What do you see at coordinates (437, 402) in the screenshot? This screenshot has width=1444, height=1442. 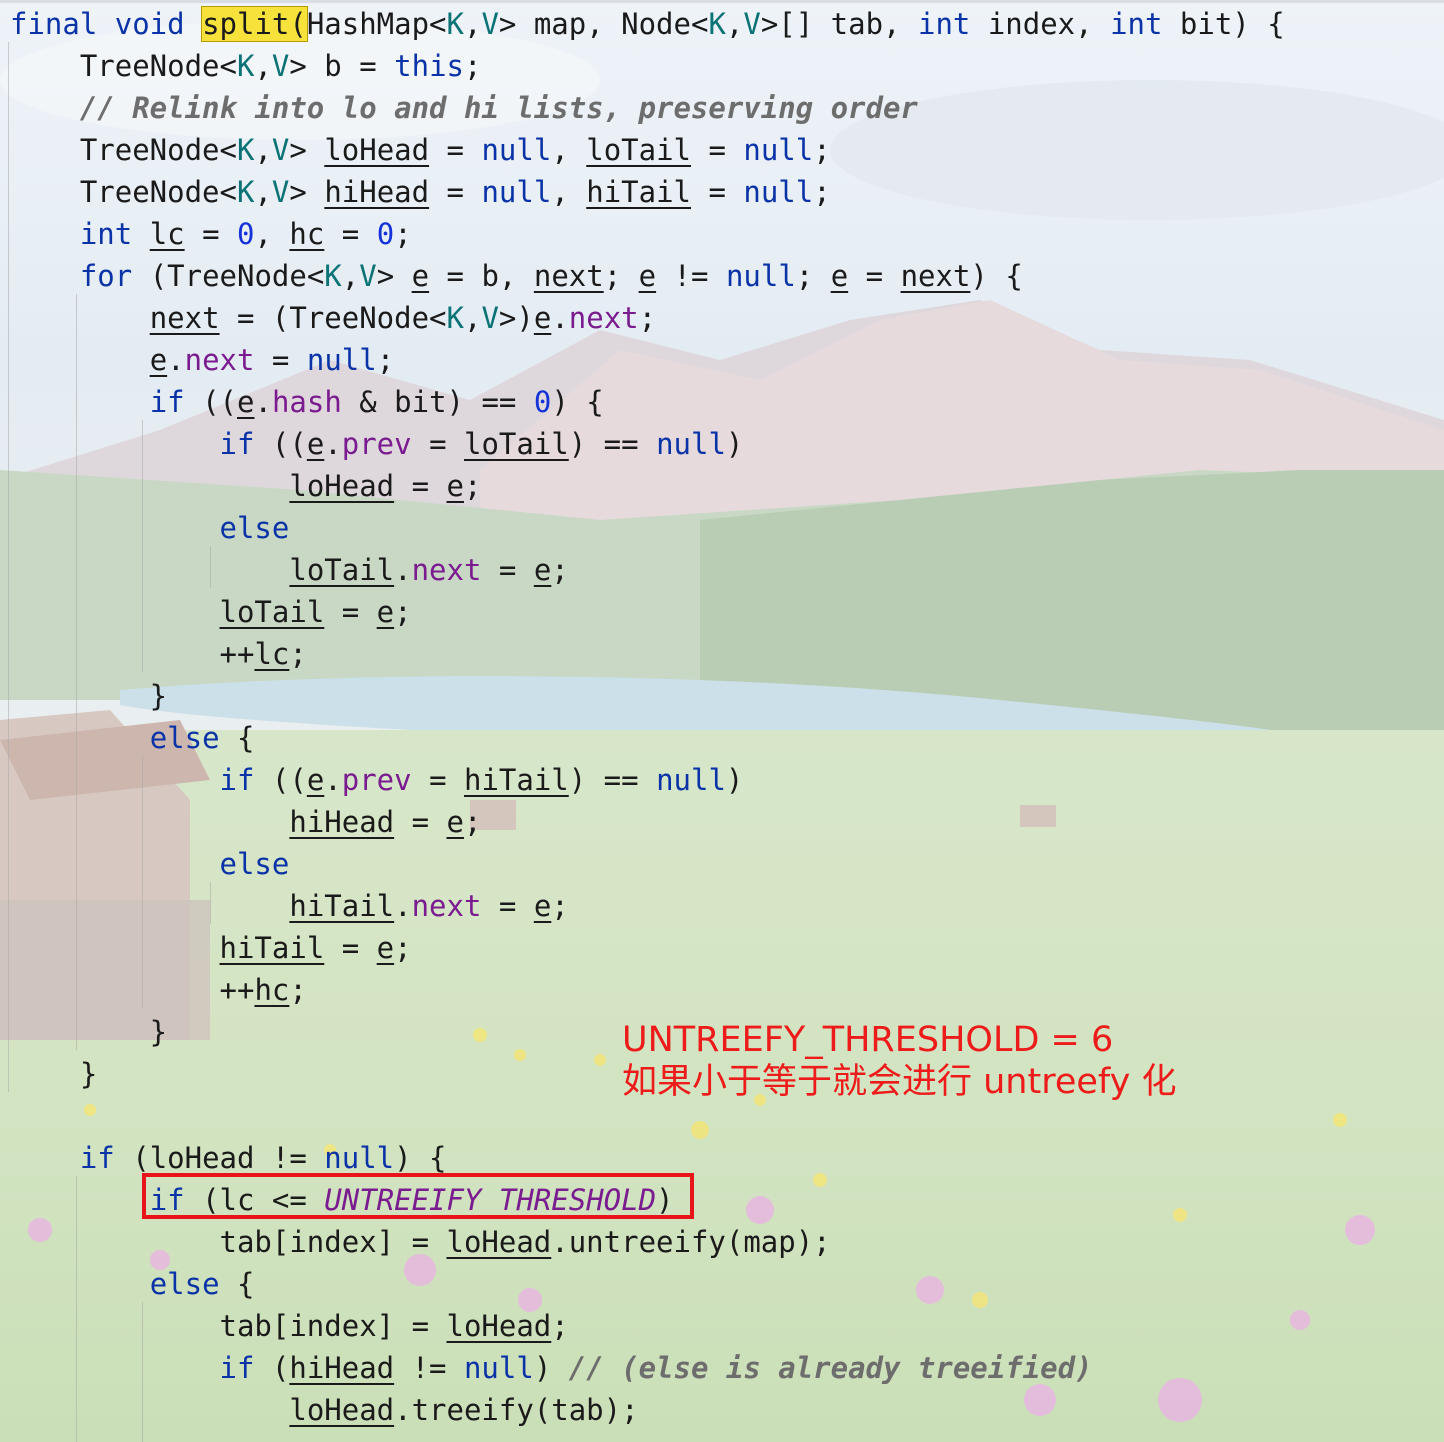 I see `code-token: & bit) ==` at bounding box center [437, 402].